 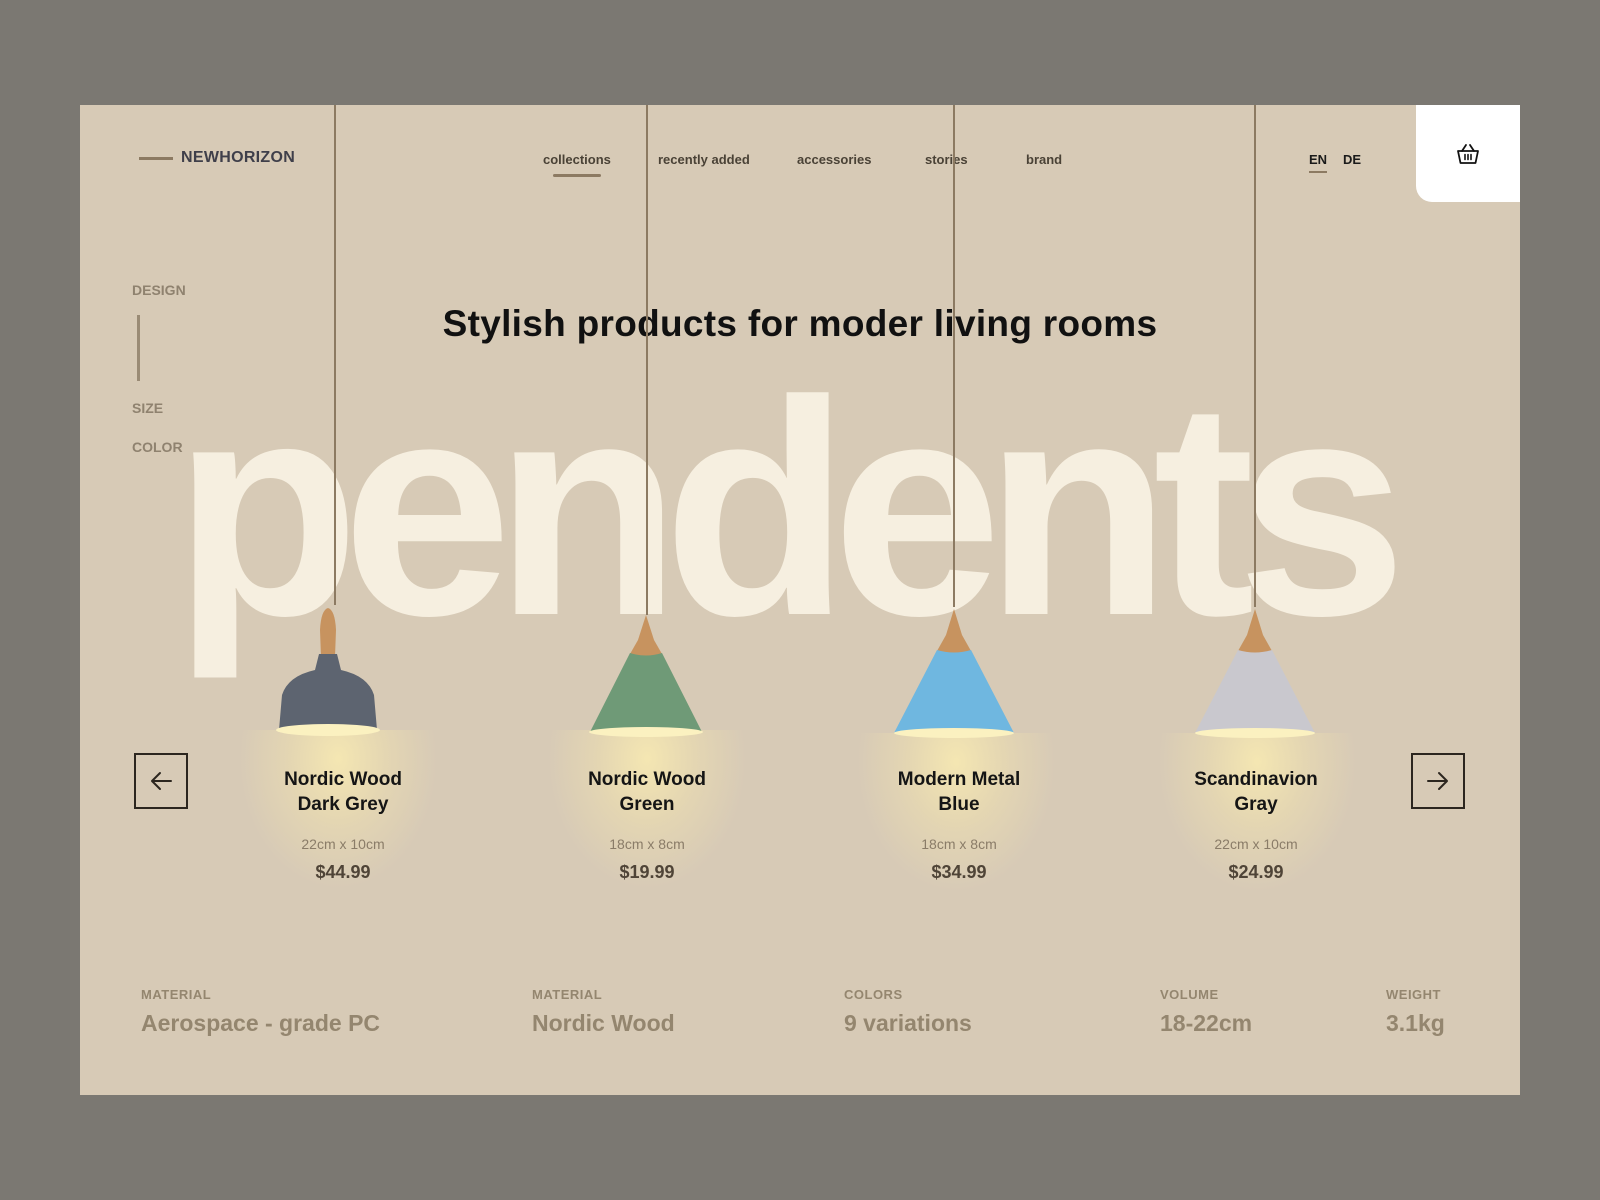 I want to click on arrow-left-icon, so click(x=161, y=781).